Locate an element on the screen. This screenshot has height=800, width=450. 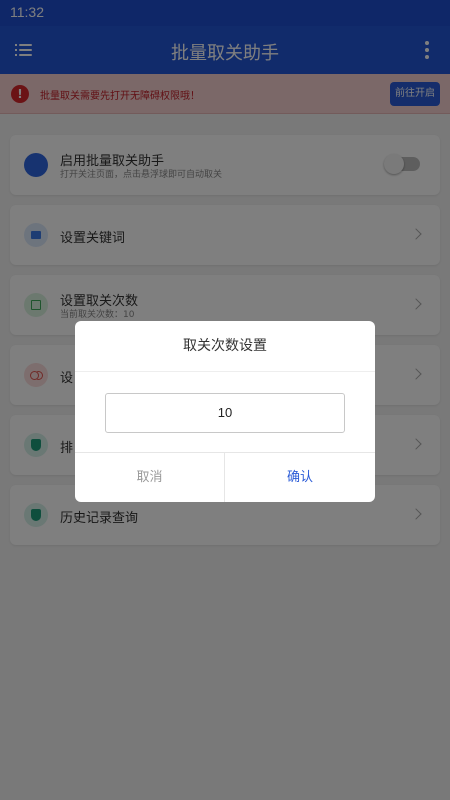
dialog-title: 取关次数设置 is located at coordinates (225, 346).